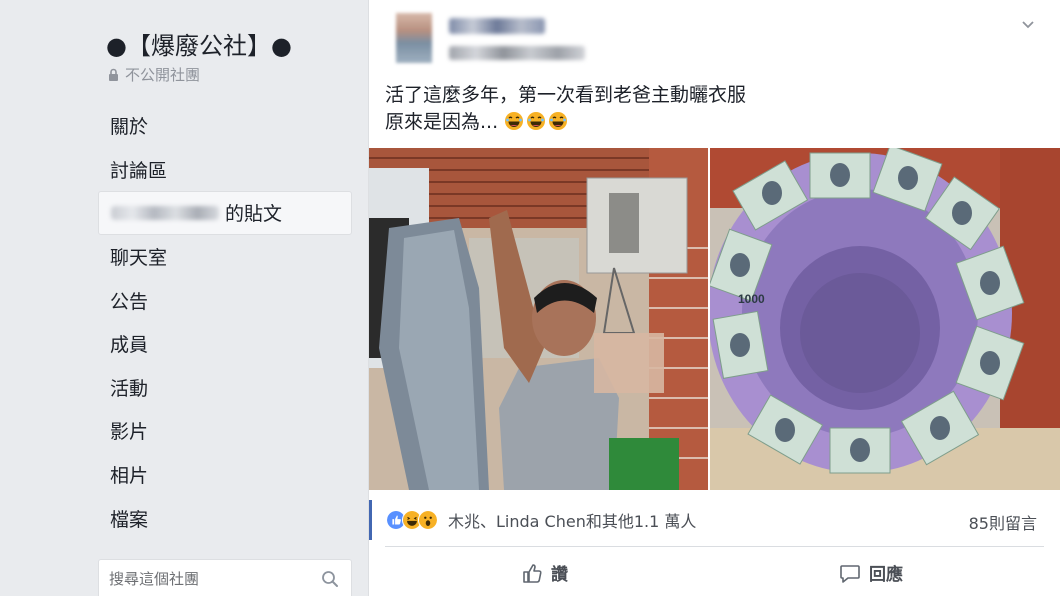 The height and width of the screenshot is (596, 1060). Describe the element at coordinates (209, 579) in the screenshot. I see `group-search-input` at that location.